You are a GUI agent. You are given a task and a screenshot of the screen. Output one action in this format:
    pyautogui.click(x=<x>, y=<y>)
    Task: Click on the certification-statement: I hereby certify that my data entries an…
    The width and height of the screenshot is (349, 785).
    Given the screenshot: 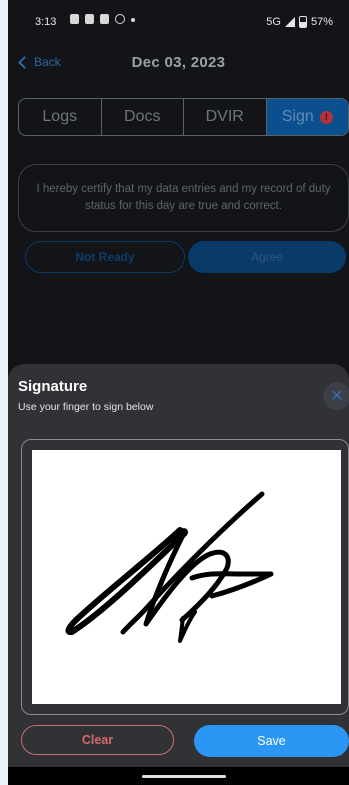 What is the action you would take?
    pyautogui.click(x=183, y=198)
    